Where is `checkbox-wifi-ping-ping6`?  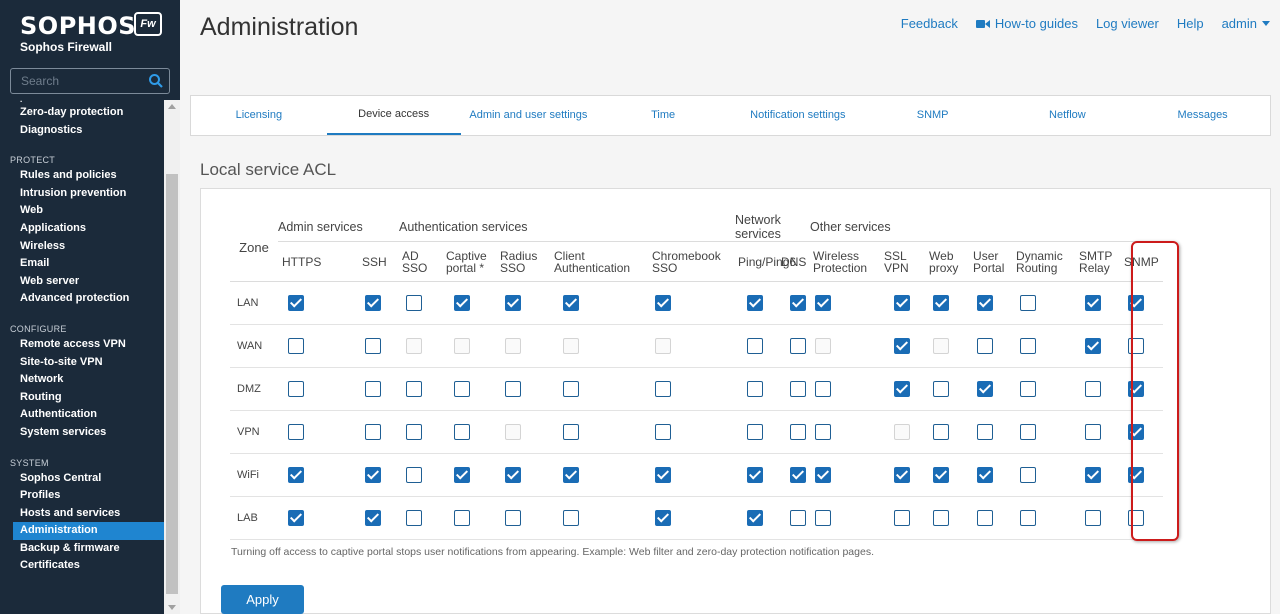 checkbox-wifi-ping-ping6 is located at coordinates (755, 475).